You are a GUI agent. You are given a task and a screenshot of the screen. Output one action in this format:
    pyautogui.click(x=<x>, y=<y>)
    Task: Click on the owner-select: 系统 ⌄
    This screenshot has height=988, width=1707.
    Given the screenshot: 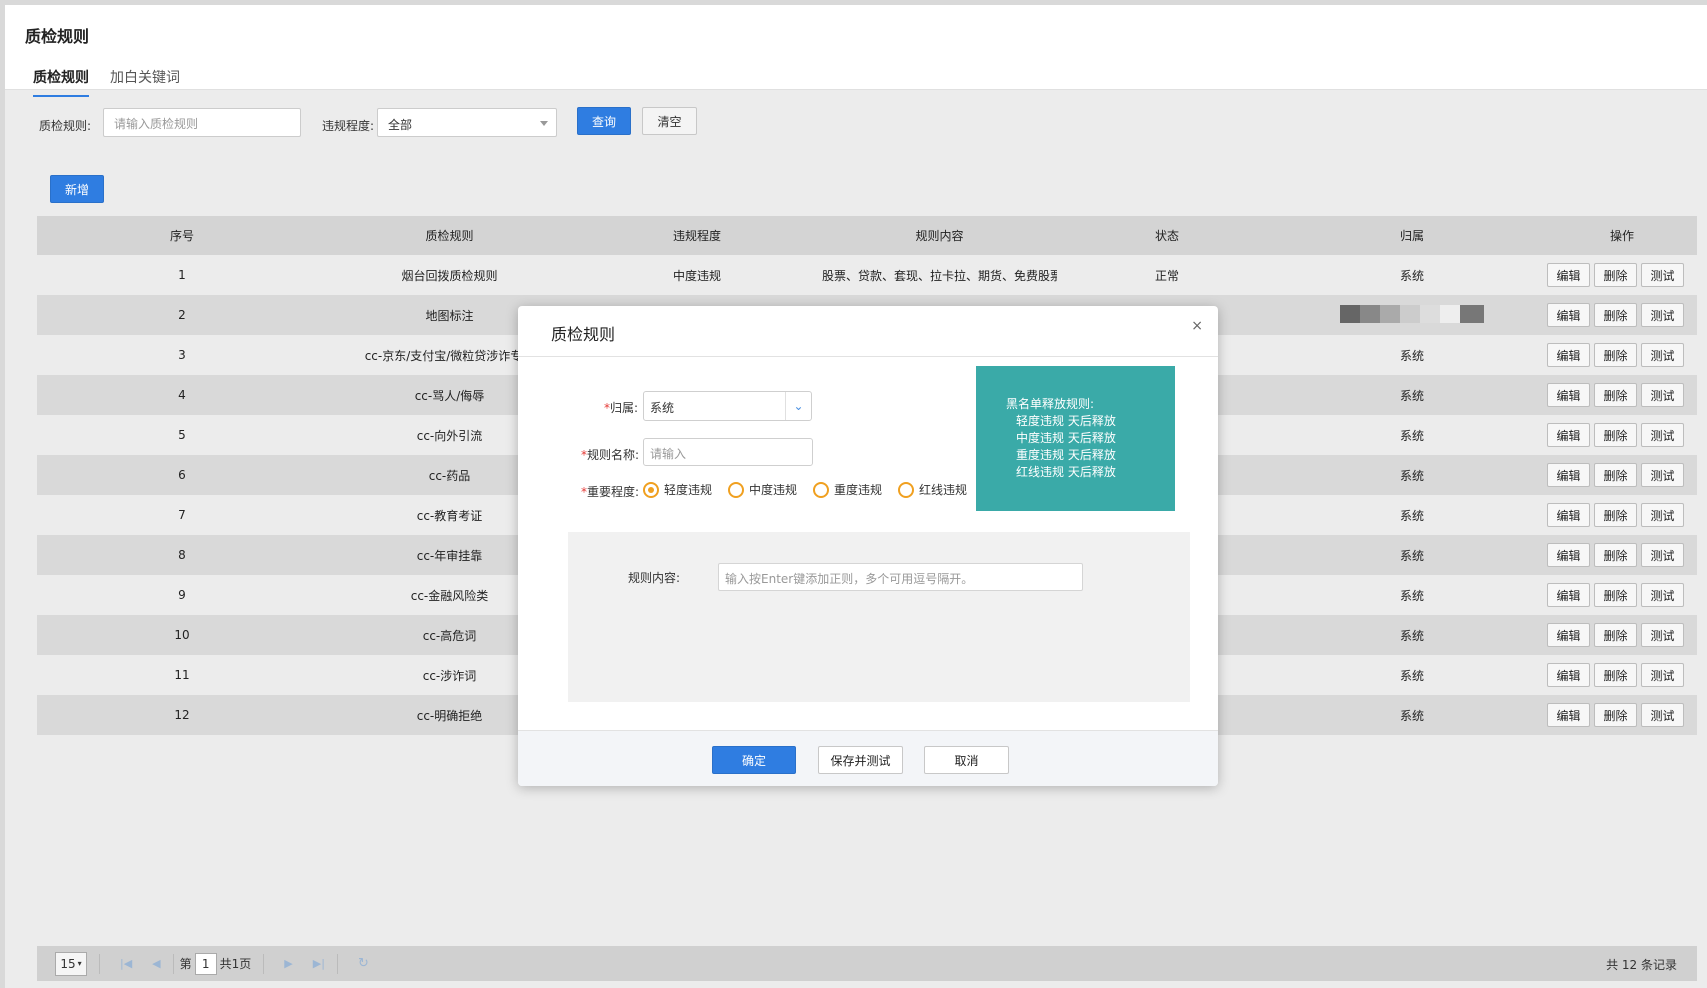 What is the action you would take?
    pyautogui.click(x=727, y=406)
    